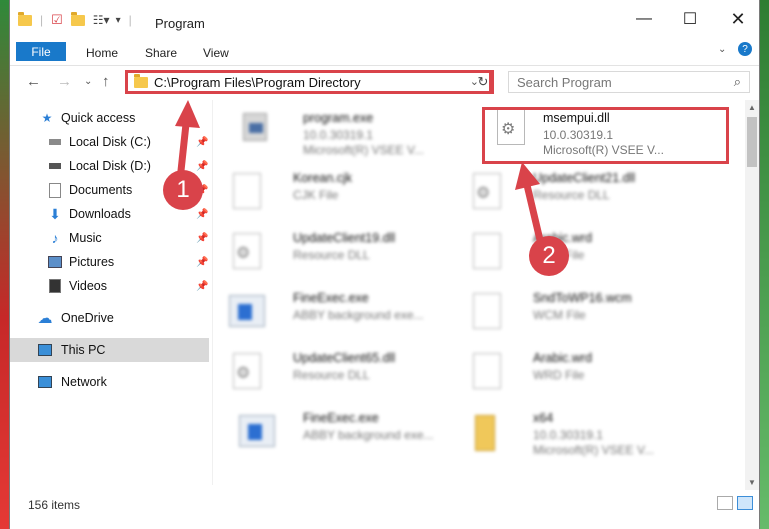 The width and height of the screenshot is (769, 529). What do you see at coordinates (55, 190) in the screenshot?
I see `documents-icon` at bounding box center [55, 190].